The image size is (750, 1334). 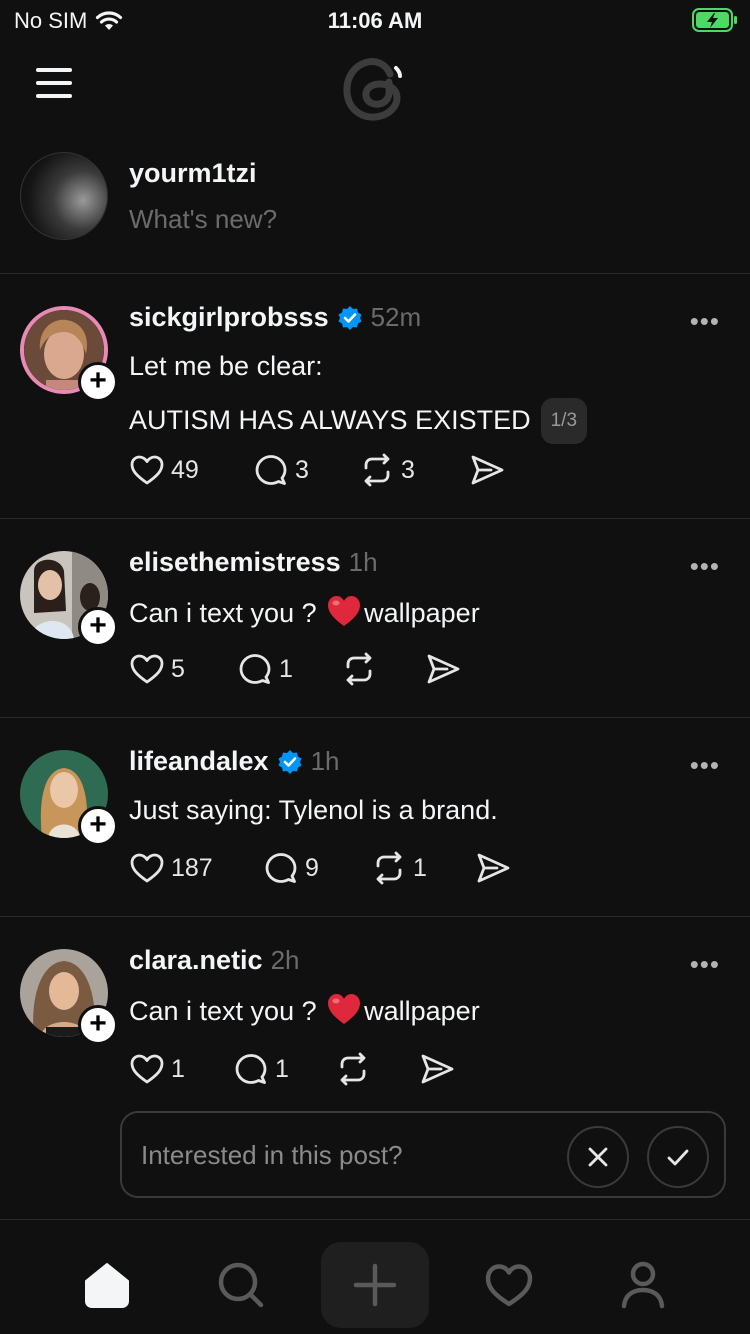 I want to click on top-nav, so click(x=375, y=87).